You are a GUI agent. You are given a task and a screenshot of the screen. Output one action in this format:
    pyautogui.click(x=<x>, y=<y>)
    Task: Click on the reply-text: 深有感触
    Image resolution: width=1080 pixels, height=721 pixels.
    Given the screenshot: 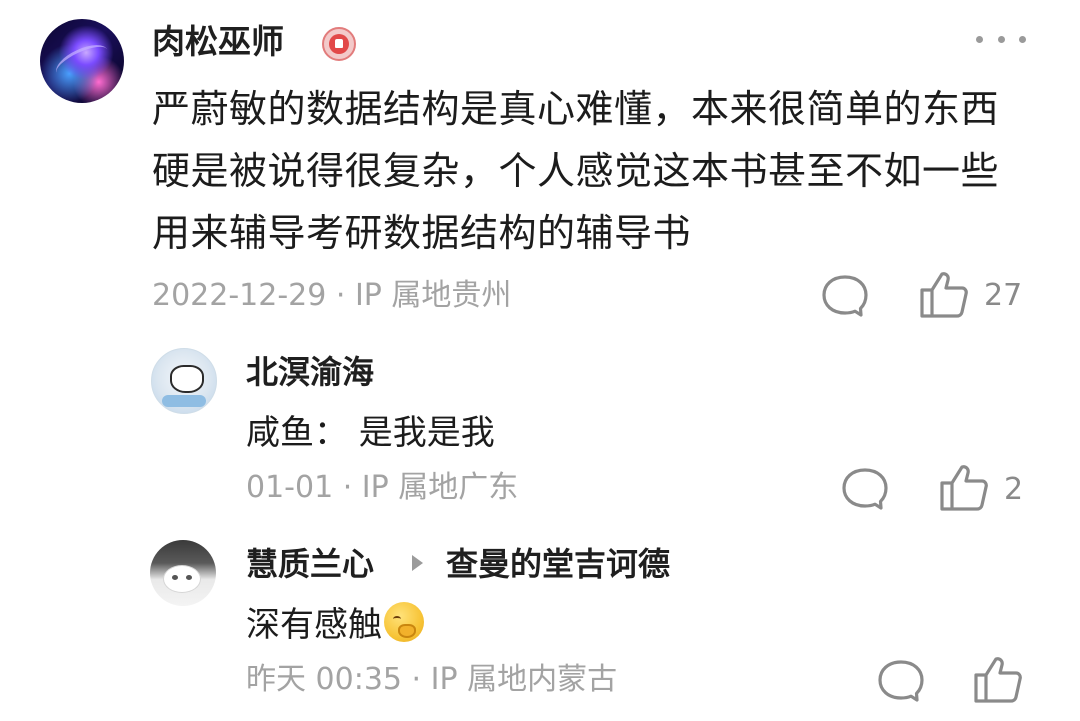 What is the action you would take?
    pyautogui.click(x=335, y=625)
    